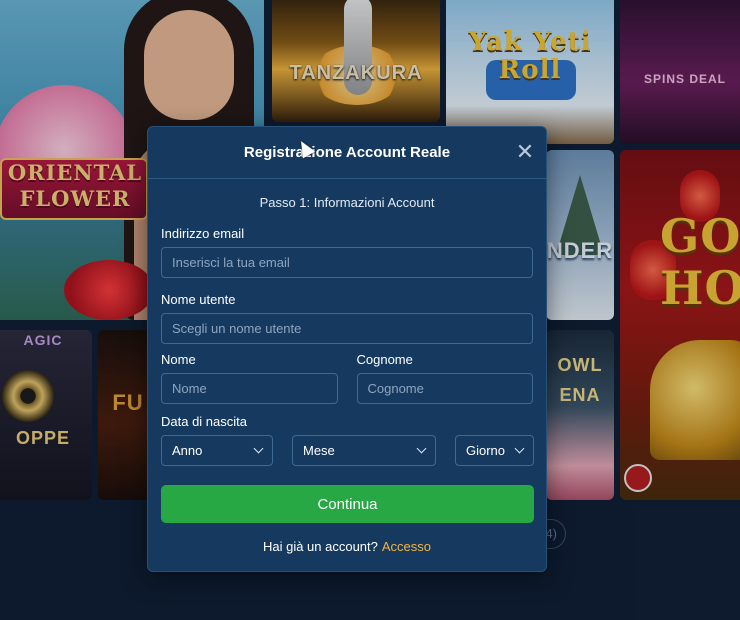  I want to click on first-name-group: Nome, so click(249, 374).